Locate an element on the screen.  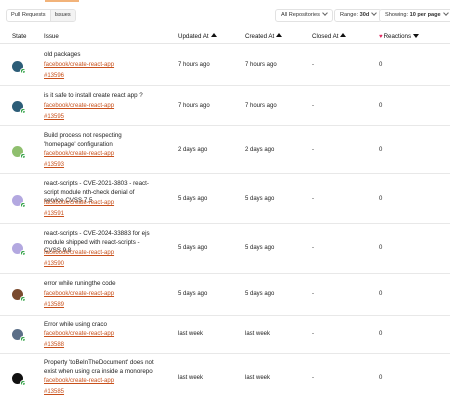
col-reactions: ♥Reactions is located at coordinates (399, 36).